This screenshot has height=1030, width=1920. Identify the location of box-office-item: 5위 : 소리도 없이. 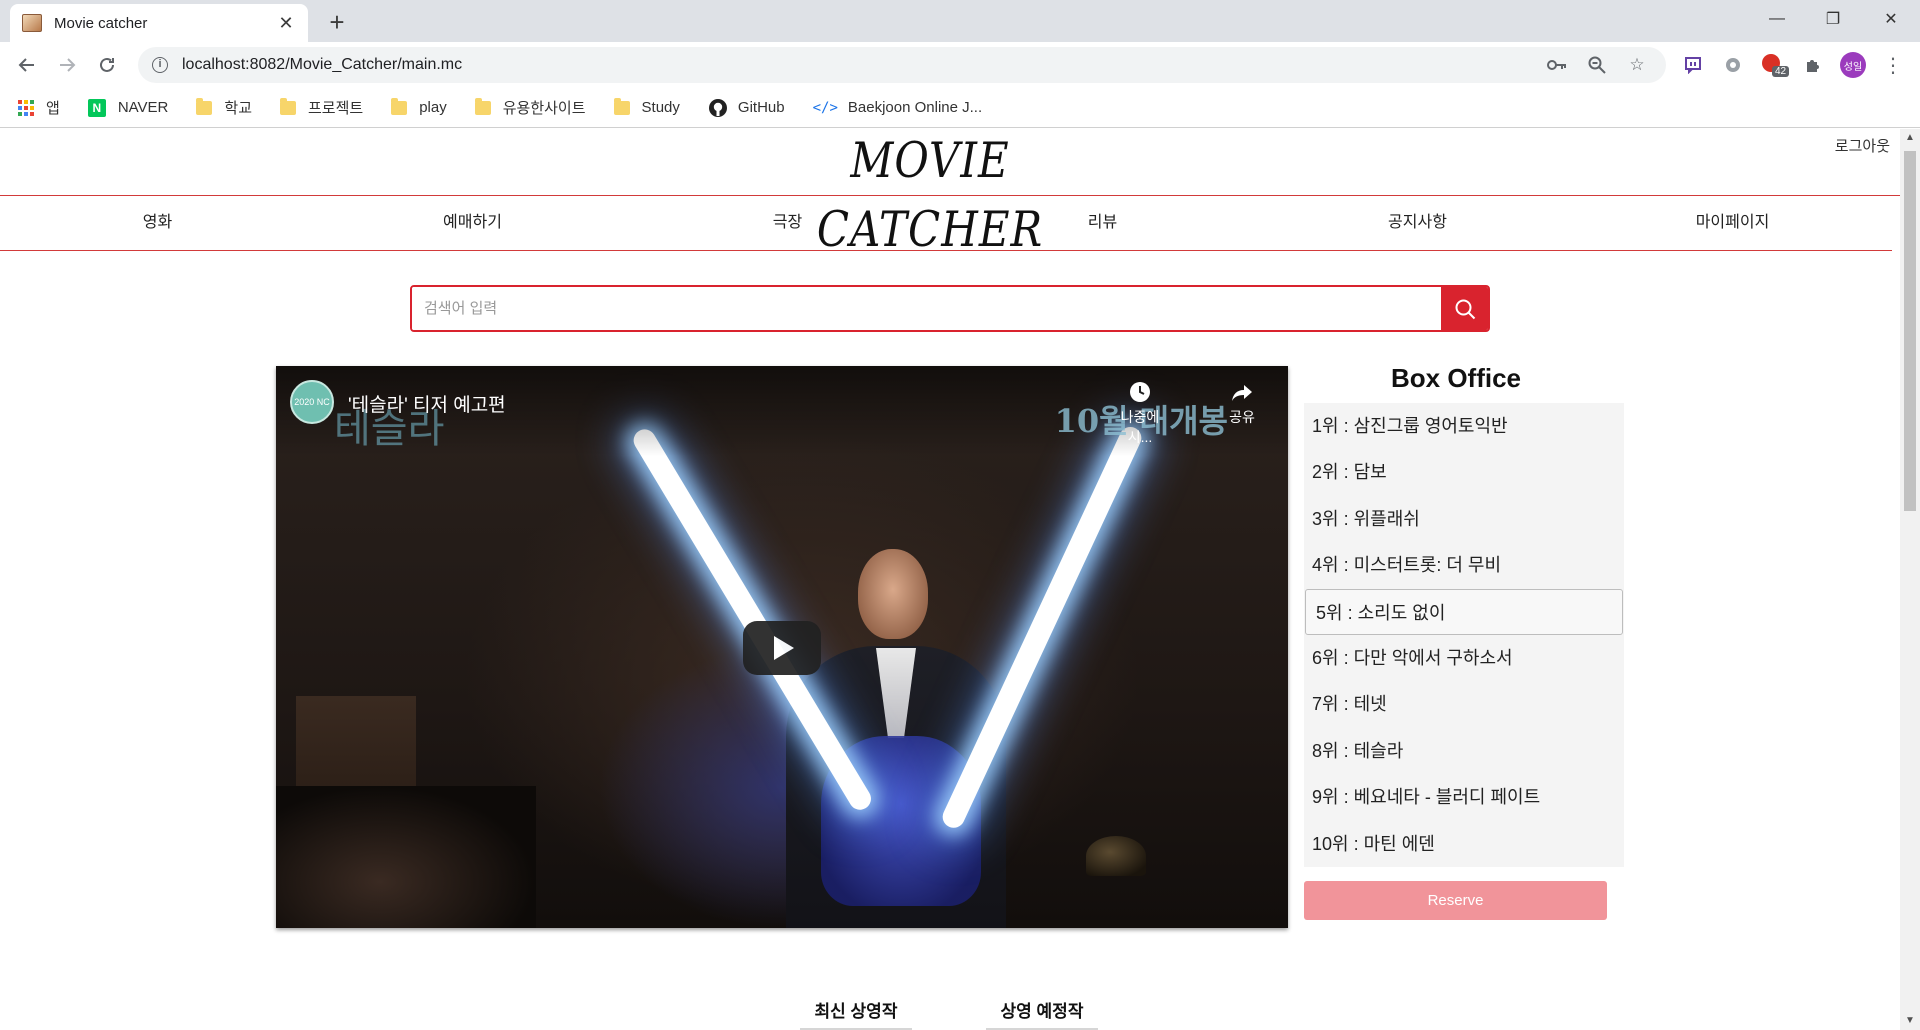
(1464, 611).